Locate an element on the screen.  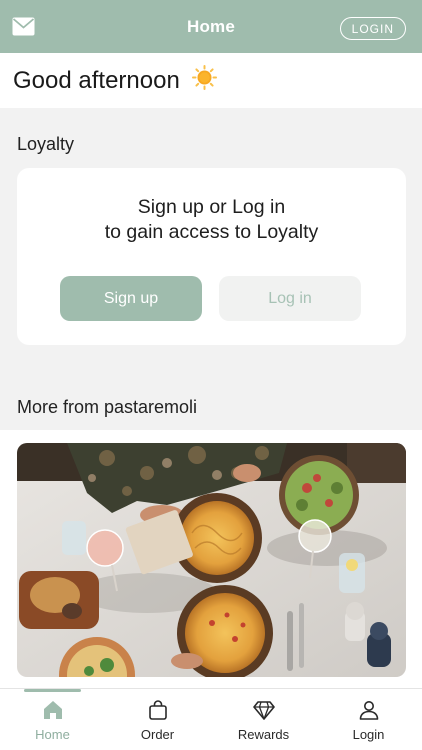
top-bar: Home LOGIN is located at coordinates (211, 26).